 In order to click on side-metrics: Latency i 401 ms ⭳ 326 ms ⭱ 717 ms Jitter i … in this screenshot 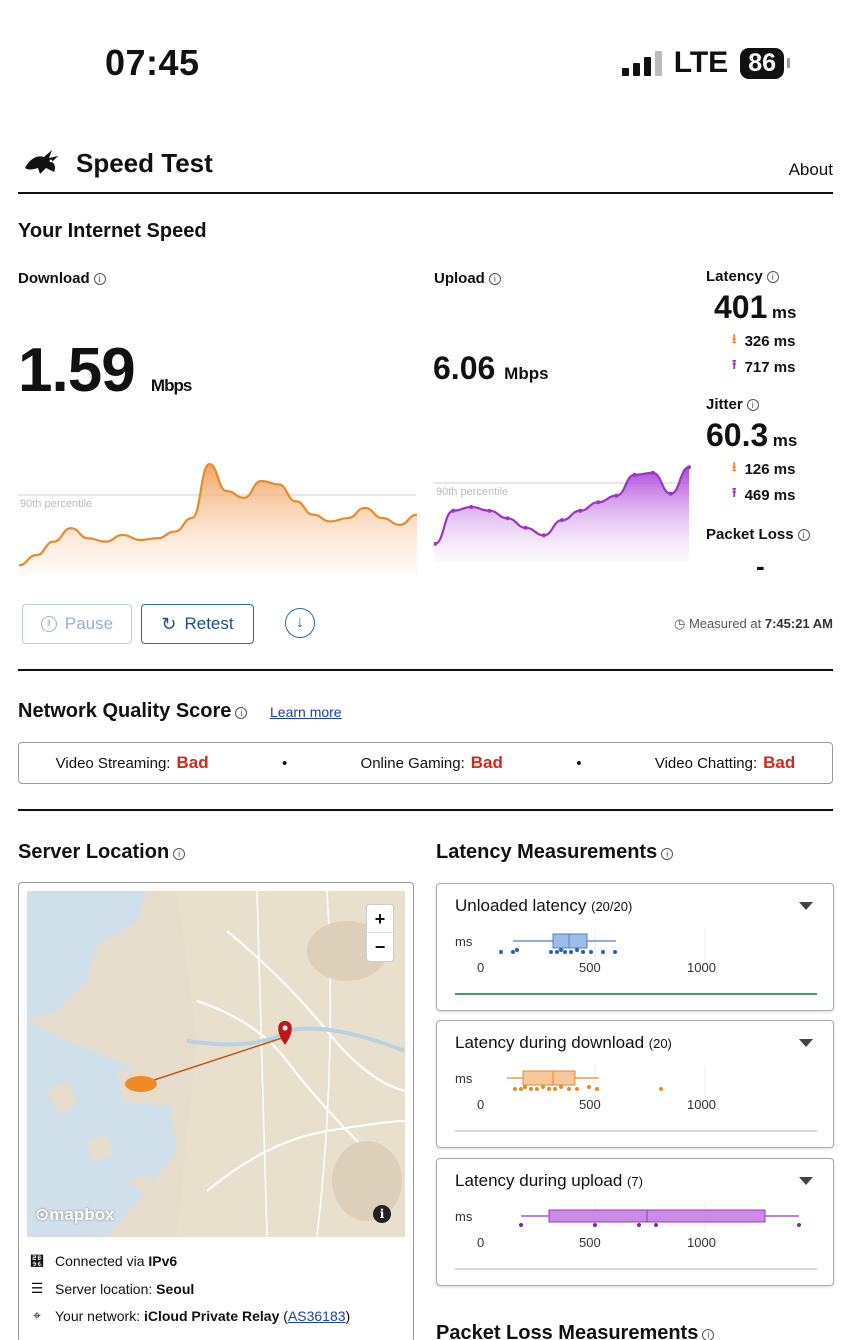, I will do `click(766, 425)`.